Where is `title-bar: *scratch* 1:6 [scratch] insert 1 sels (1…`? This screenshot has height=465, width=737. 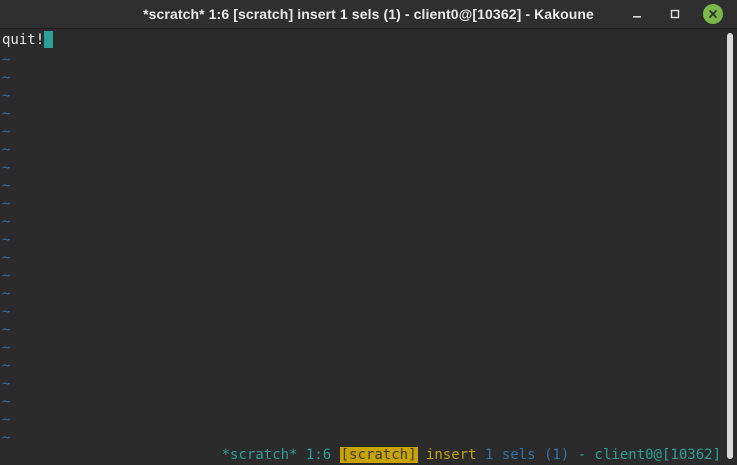 title-bar: *scratch* 1:6 [scratch] insert 1 sels (1… is located at coordinates (368, 14).